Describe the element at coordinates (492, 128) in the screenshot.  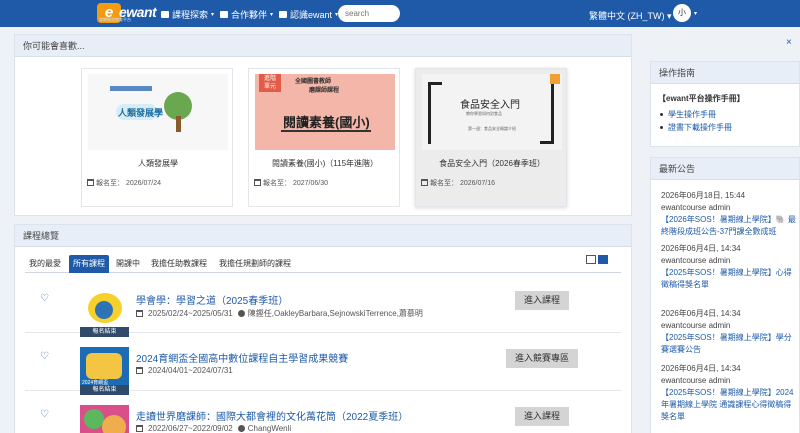
I see `thumbnail-text: 第一週：食品安全概論介紹` at that location.